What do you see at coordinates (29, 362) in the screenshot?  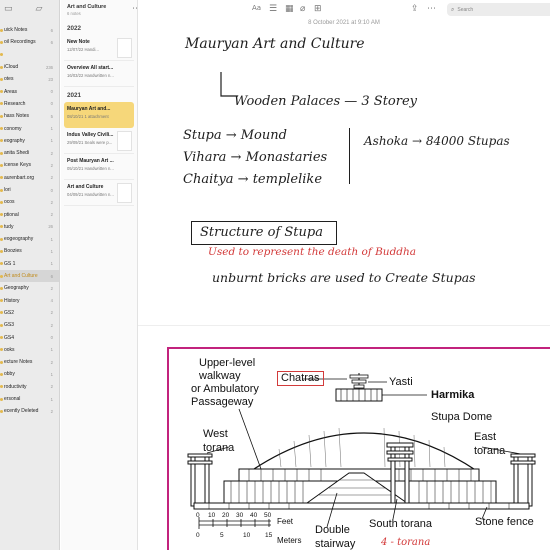 I see `sidebar-item-lecture-notes: ecture Notes 2` at bounding box center [29, 362].